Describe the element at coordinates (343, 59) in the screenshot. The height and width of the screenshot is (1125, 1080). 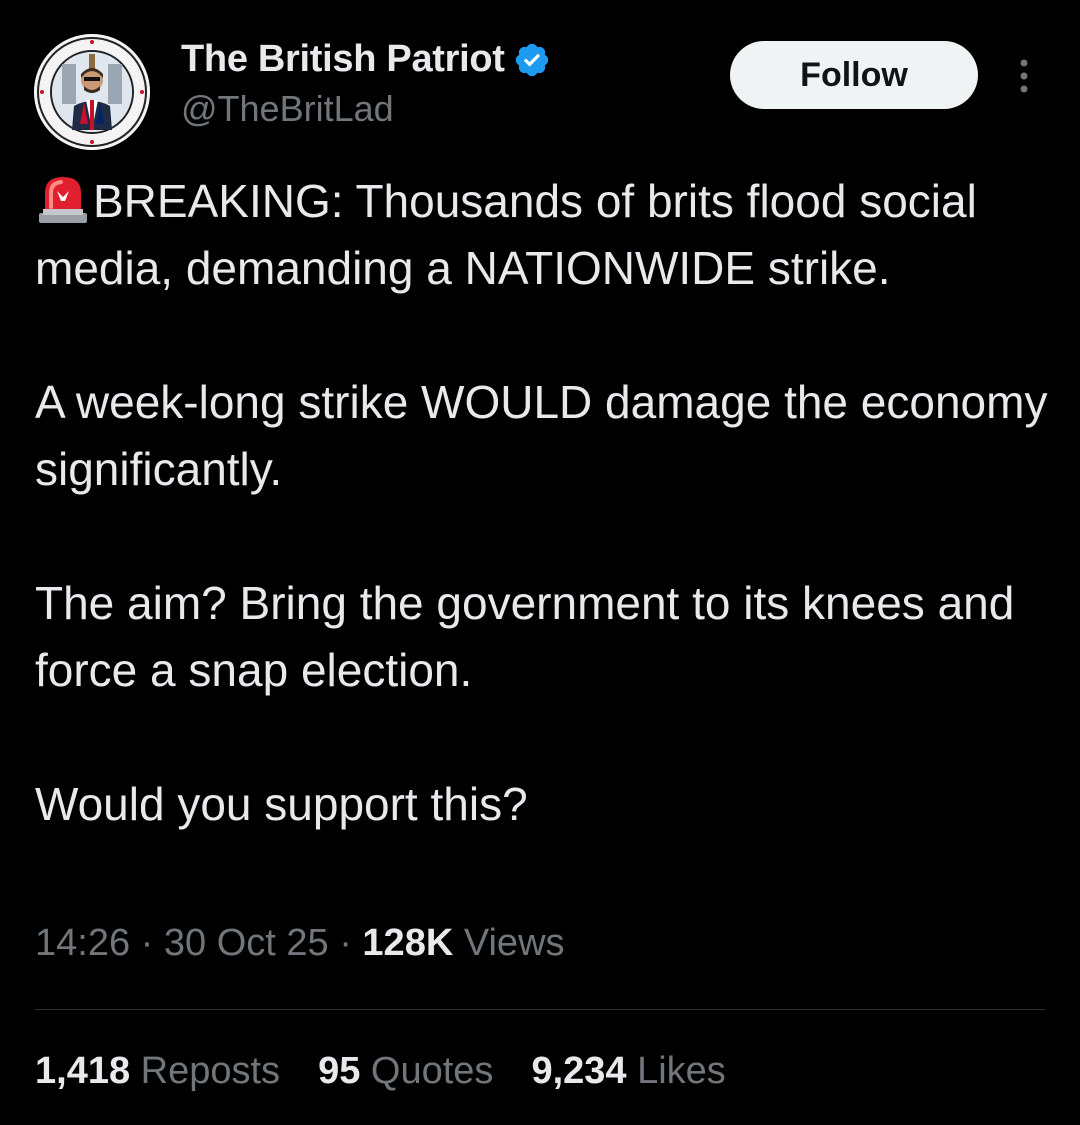
I see `author-display-name: The British Patriot` at that location.